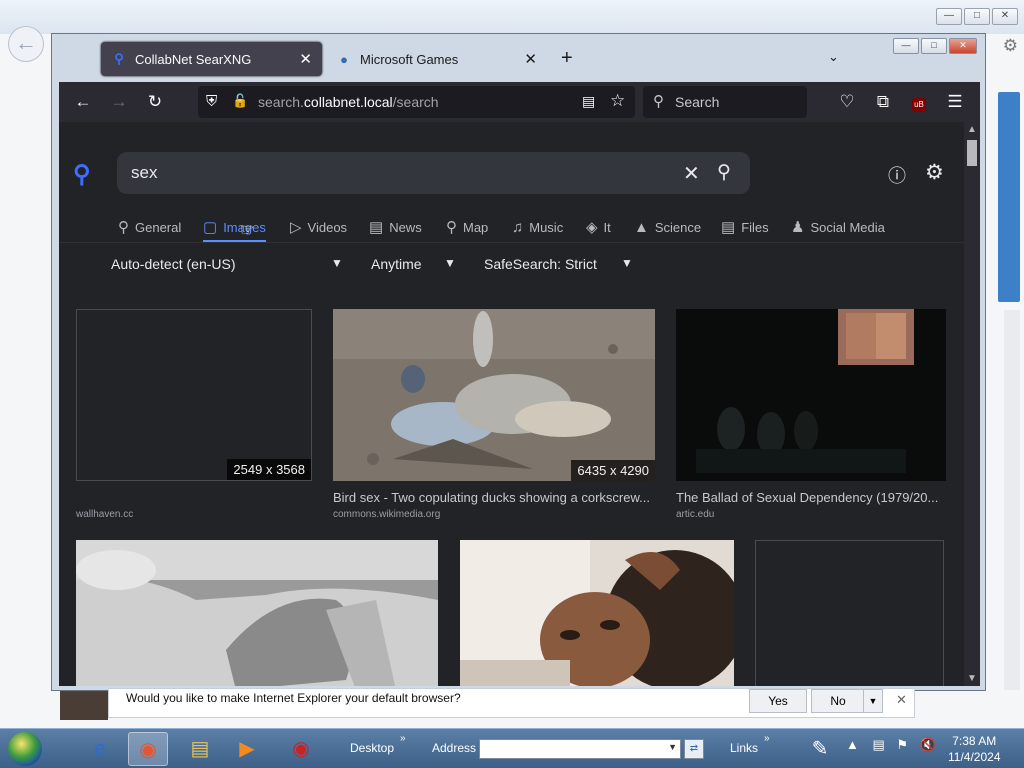 The width and height of the screenshot is (1024, 768). I want to click on tab-images: ▢ Images, so click(234, 228).